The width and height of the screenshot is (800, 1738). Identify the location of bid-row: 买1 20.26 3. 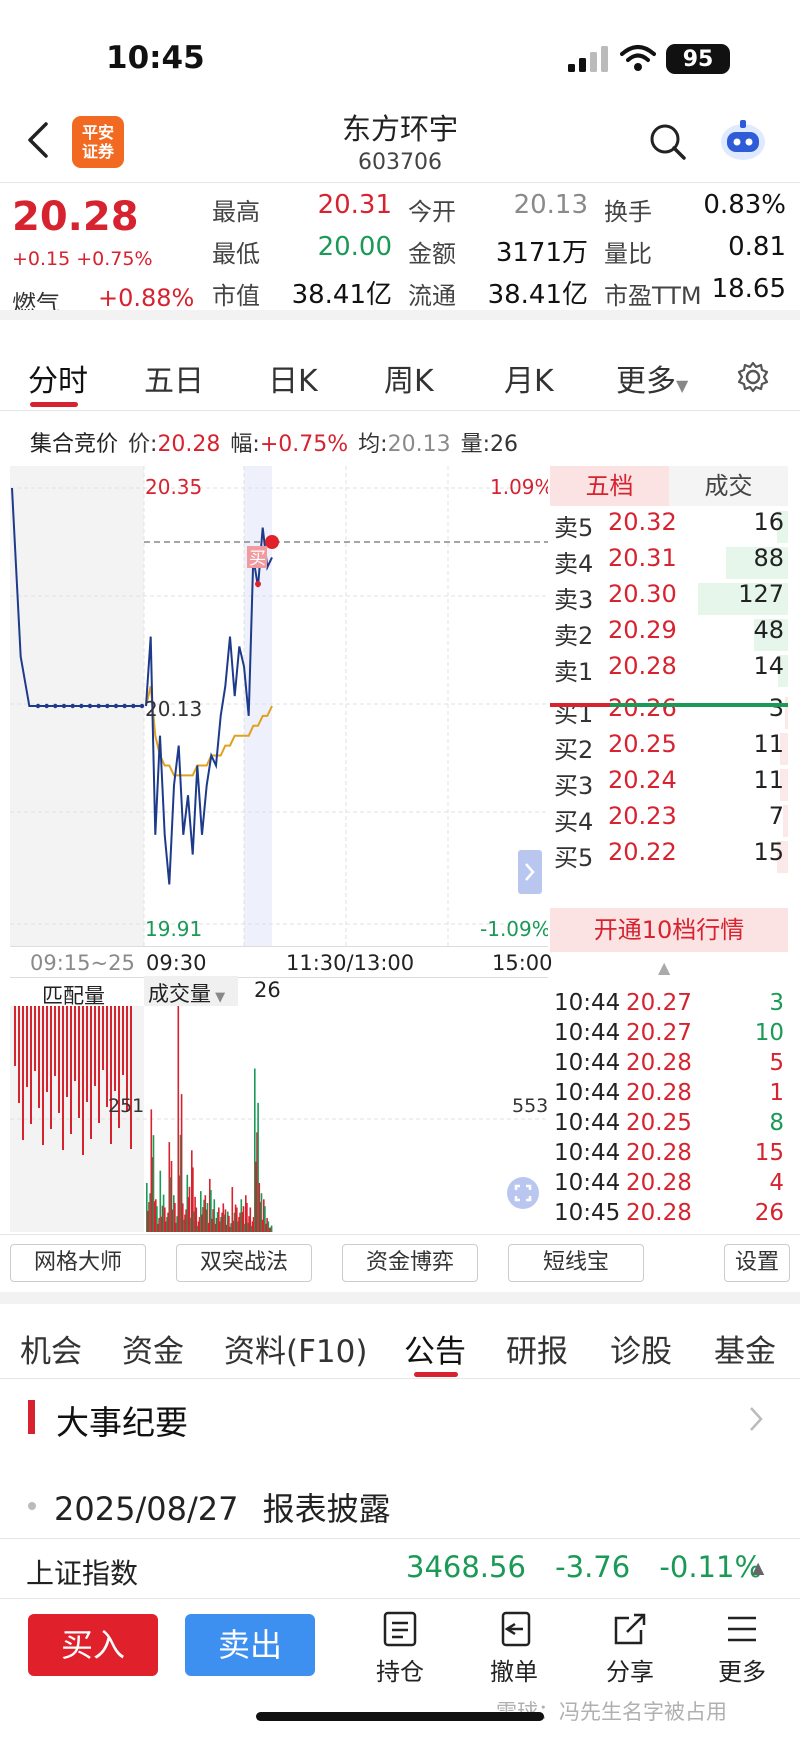
(669, 713).